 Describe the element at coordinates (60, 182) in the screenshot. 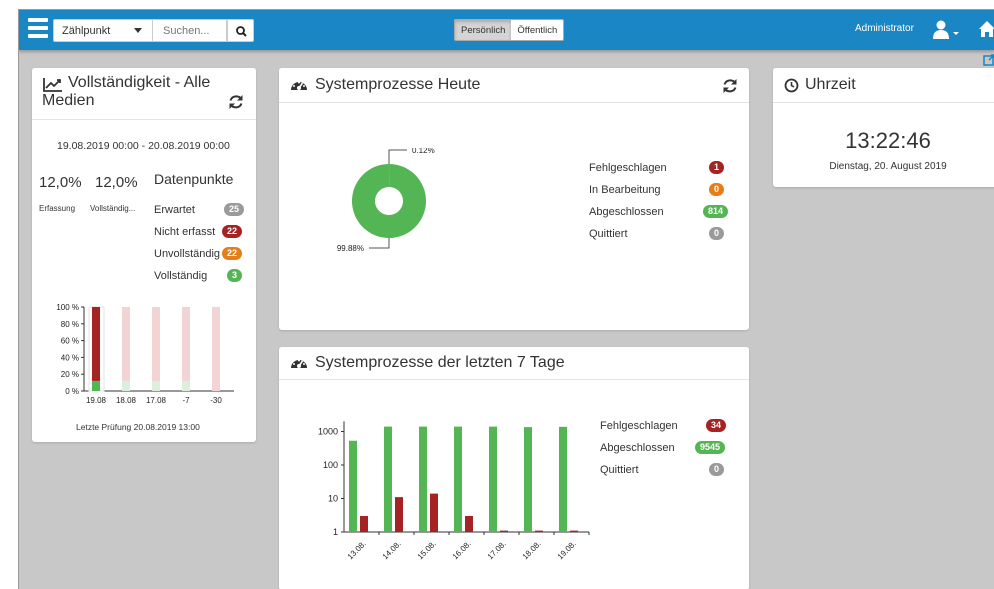

I see `erfassung-value: 12,0%` at that location.